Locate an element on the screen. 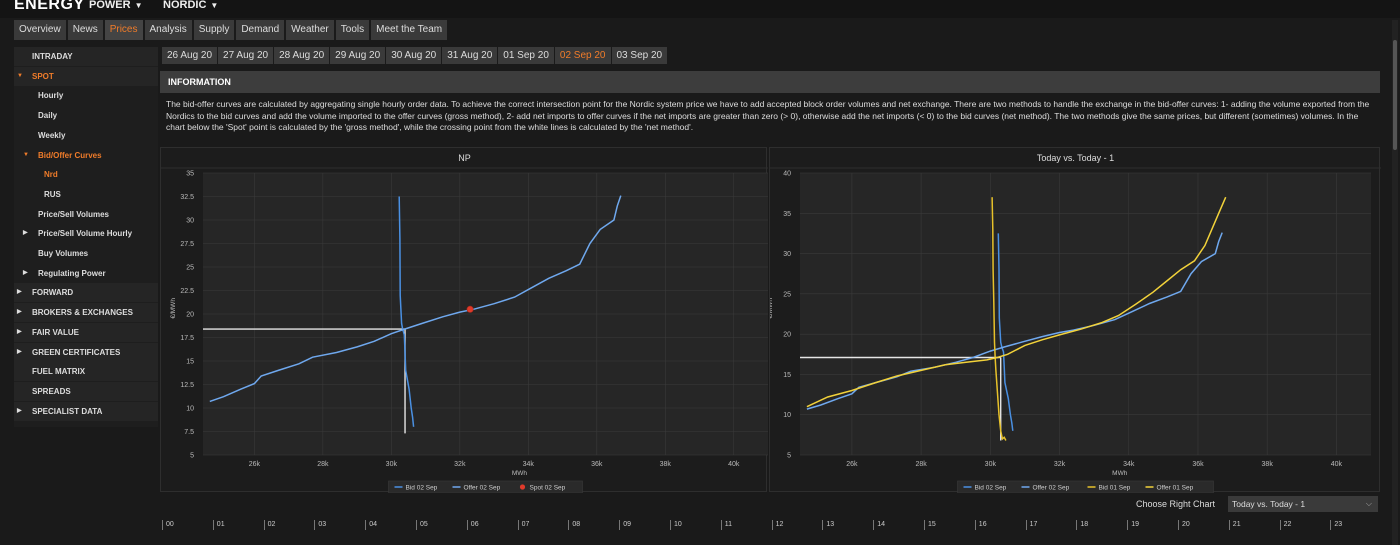 The height and width of the screenshot is (545, 1400). right-chart-select-value: Today vs. Today - 1 is located at coordinates (1269, 504).